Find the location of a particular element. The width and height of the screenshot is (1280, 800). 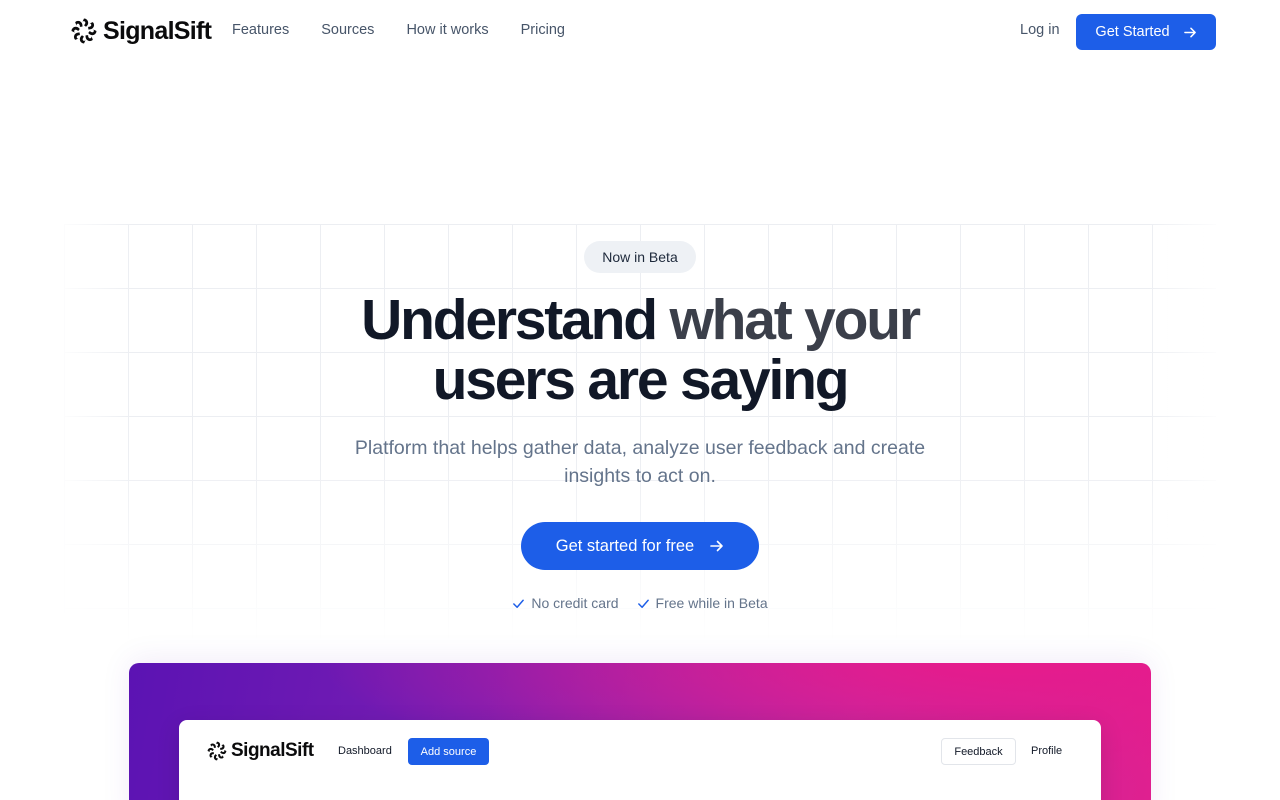

preview-brand-logo: SignalSift is located at coordinates (259, 751).